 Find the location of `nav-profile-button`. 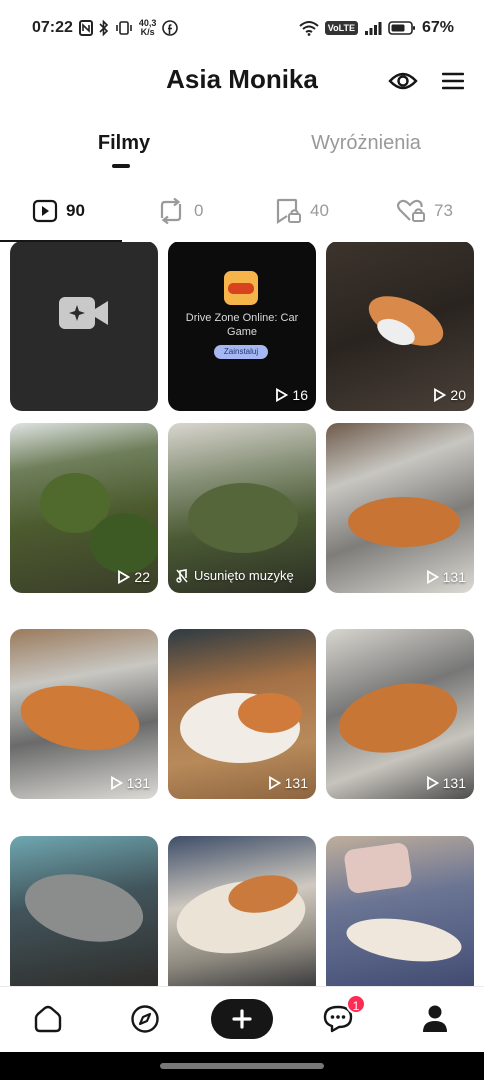

nav-profile-button is located at coordinates (435, 1019).